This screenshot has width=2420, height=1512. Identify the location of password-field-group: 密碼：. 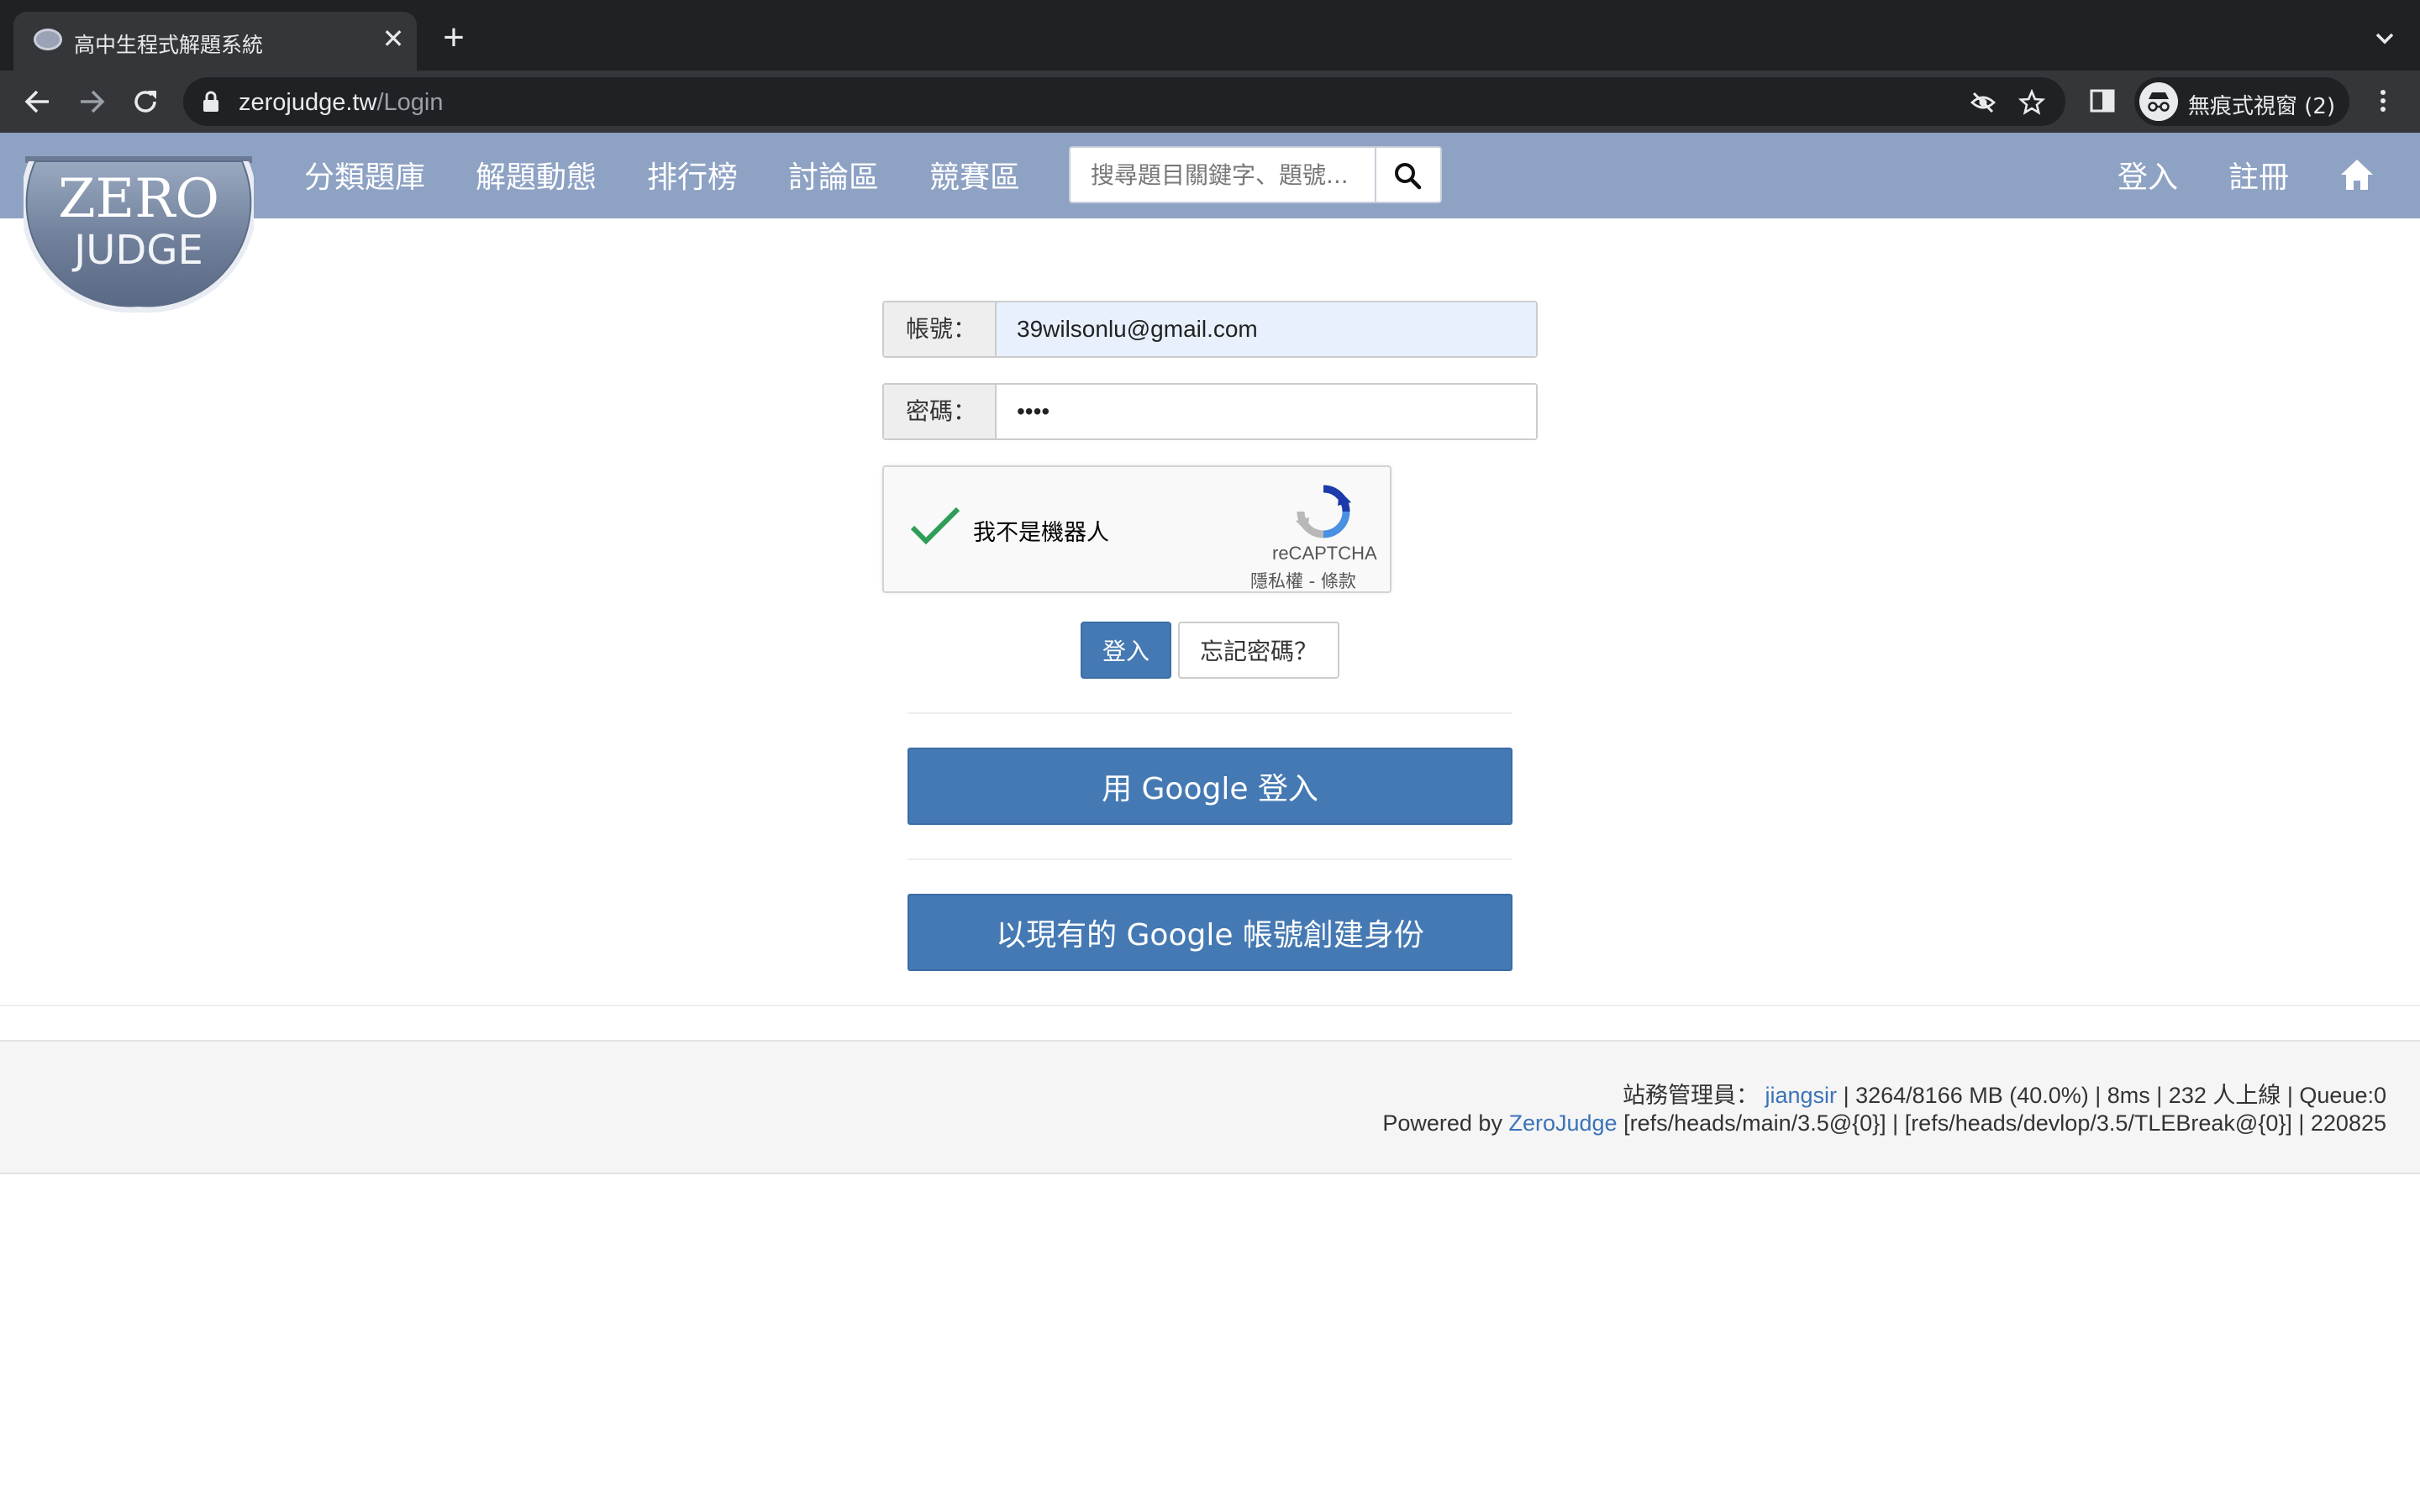
(1210, 411).